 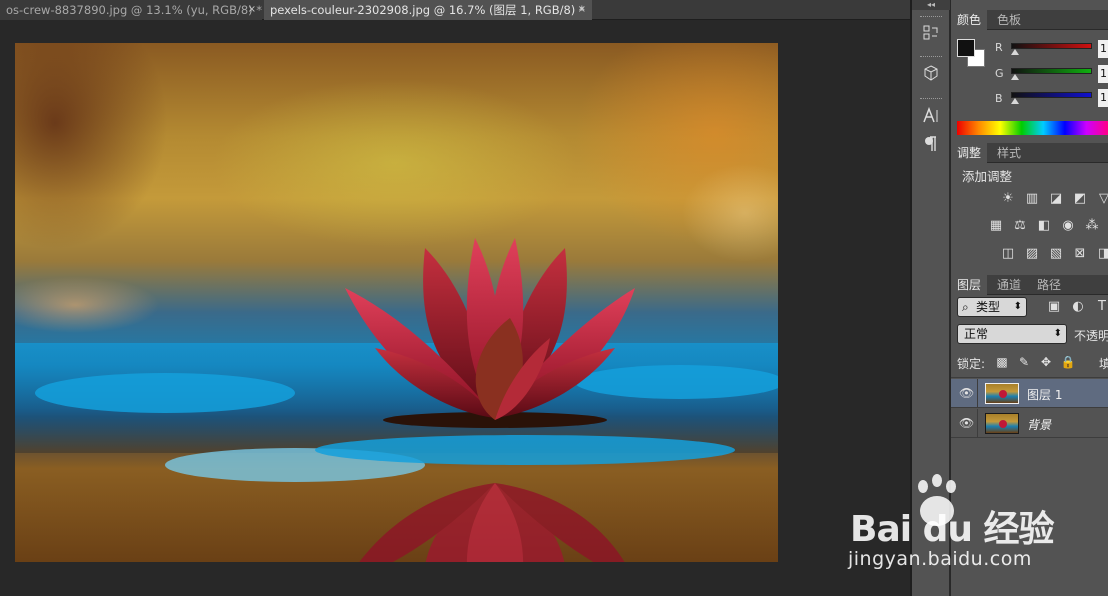 I want to click on layer-row-1: 👁 图层 1, so click(x=1029, y=393).